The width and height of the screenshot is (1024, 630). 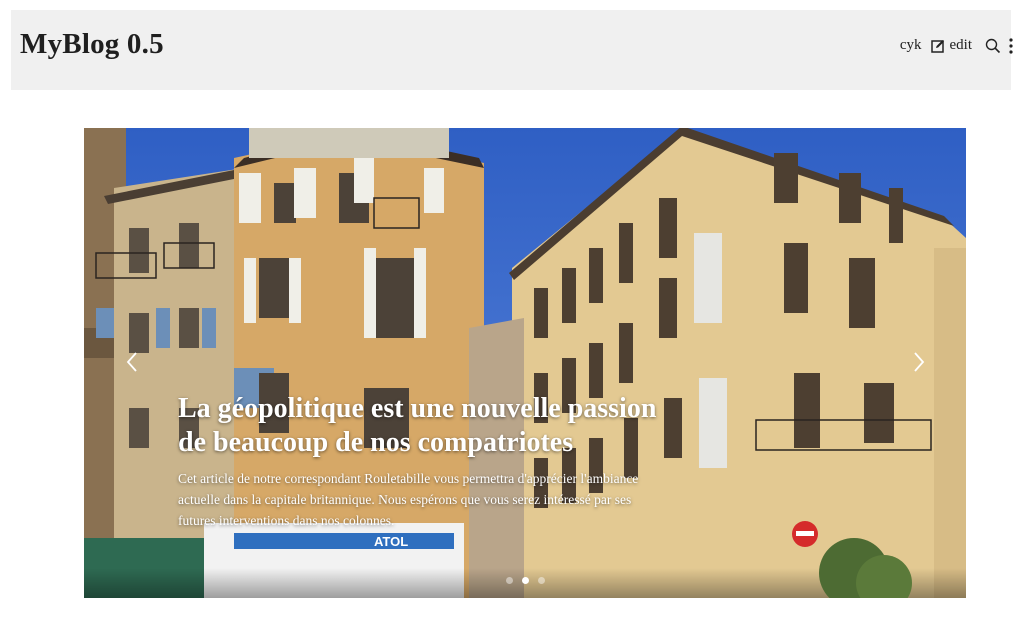 I want to click on edit-icon, so click(x=937, y=46).